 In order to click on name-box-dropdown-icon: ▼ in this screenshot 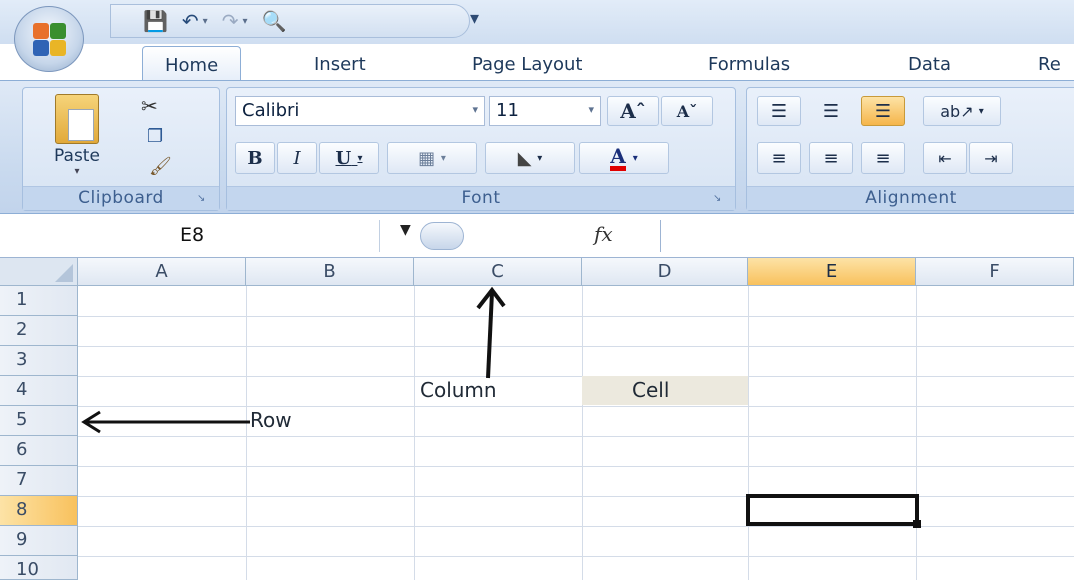, I will do `click(405, 230)`.